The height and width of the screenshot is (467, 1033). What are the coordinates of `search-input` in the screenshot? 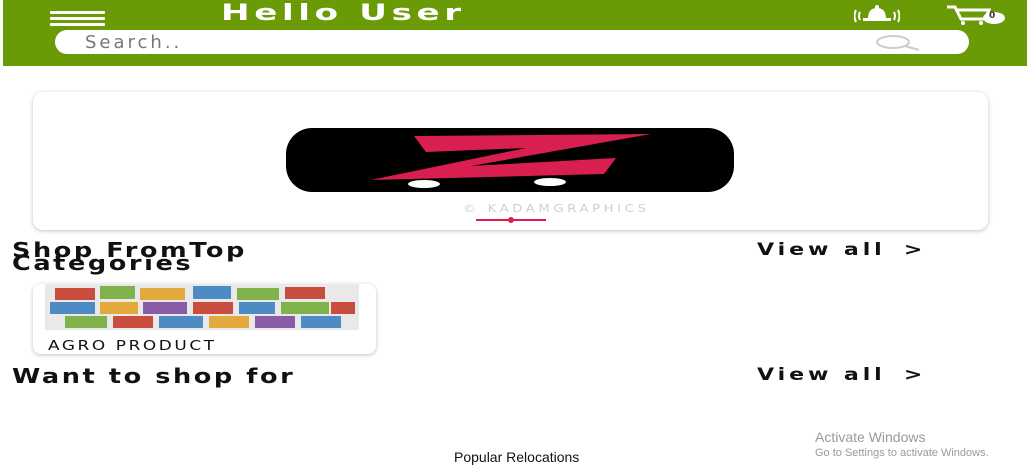 It's located at (465, 42).